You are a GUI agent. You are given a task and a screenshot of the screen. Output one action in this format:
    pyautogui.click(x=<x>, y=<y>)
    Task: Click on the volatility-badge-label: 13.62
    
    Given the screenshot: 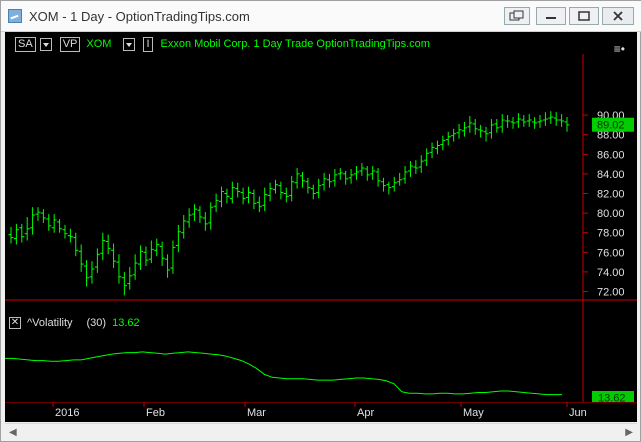 What is the action you would take?
    pyautogui.click(x=612, y=398)
    